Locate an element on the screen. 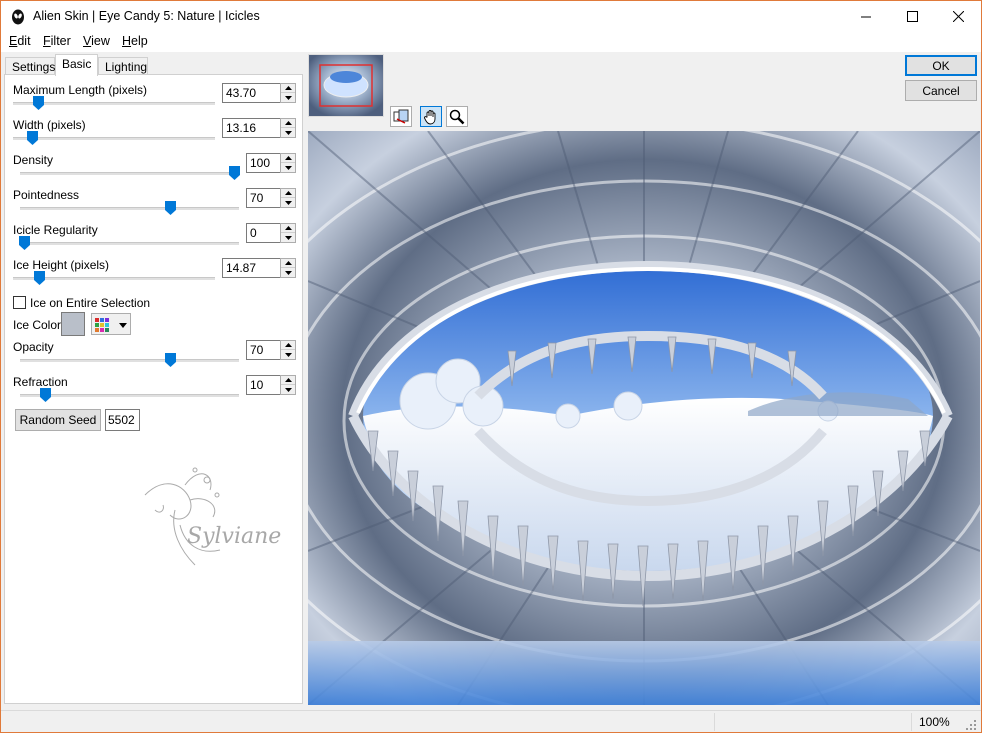  menu-bar: Edit Filter View Help is located at coordinates (491, 42).